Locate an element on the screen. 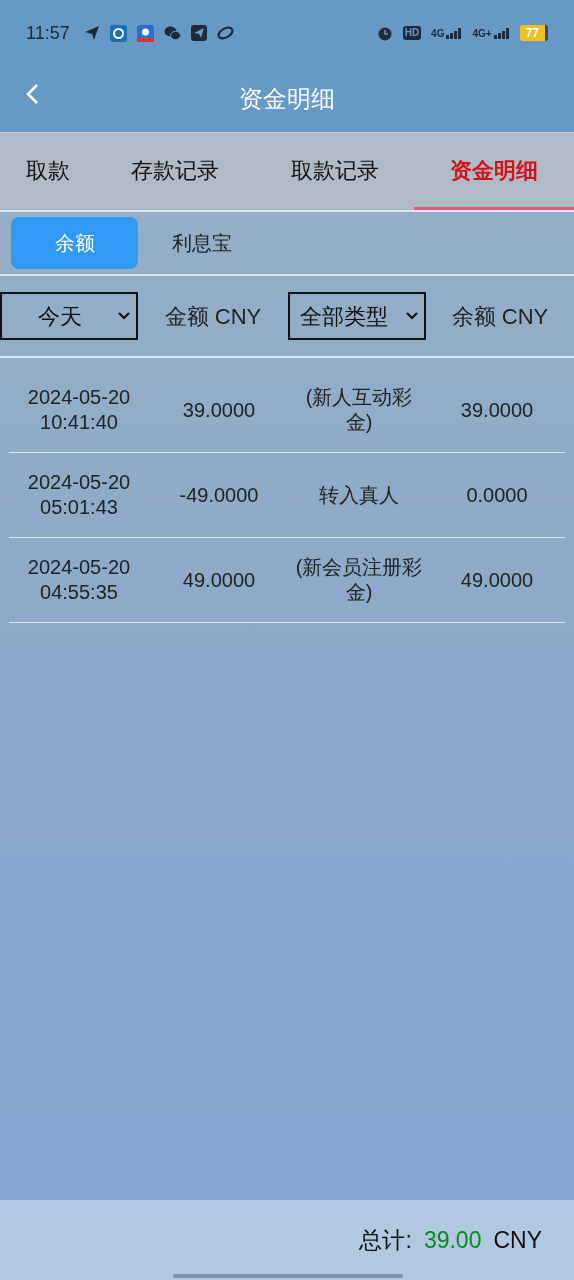  period-dropdown: 今天 is located at coordinates (69, 316).